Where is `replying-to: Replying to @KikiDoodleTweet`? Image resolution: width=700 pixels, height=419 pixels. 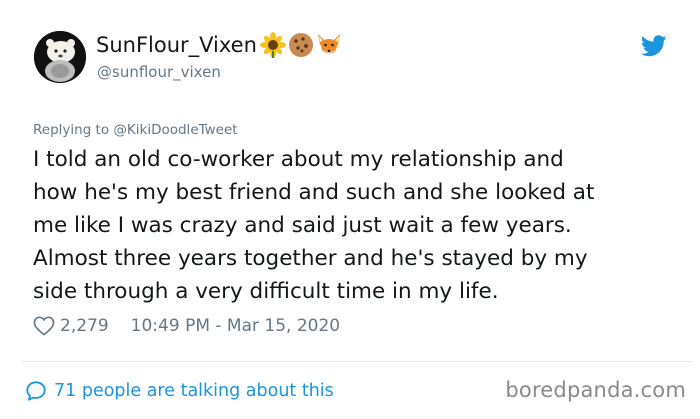
replying-to: Replying to @KikiDoodleTweet is located at coordinates (135, 130).